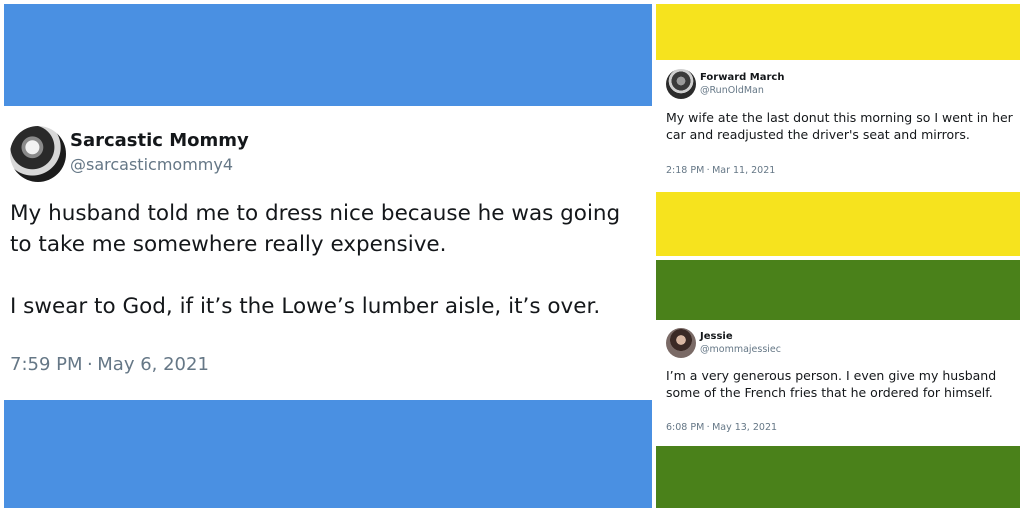  What do you see at coordinates (328, 55) in the screenshot?
I see `blue-band-top` at bounding box center [328, 55].